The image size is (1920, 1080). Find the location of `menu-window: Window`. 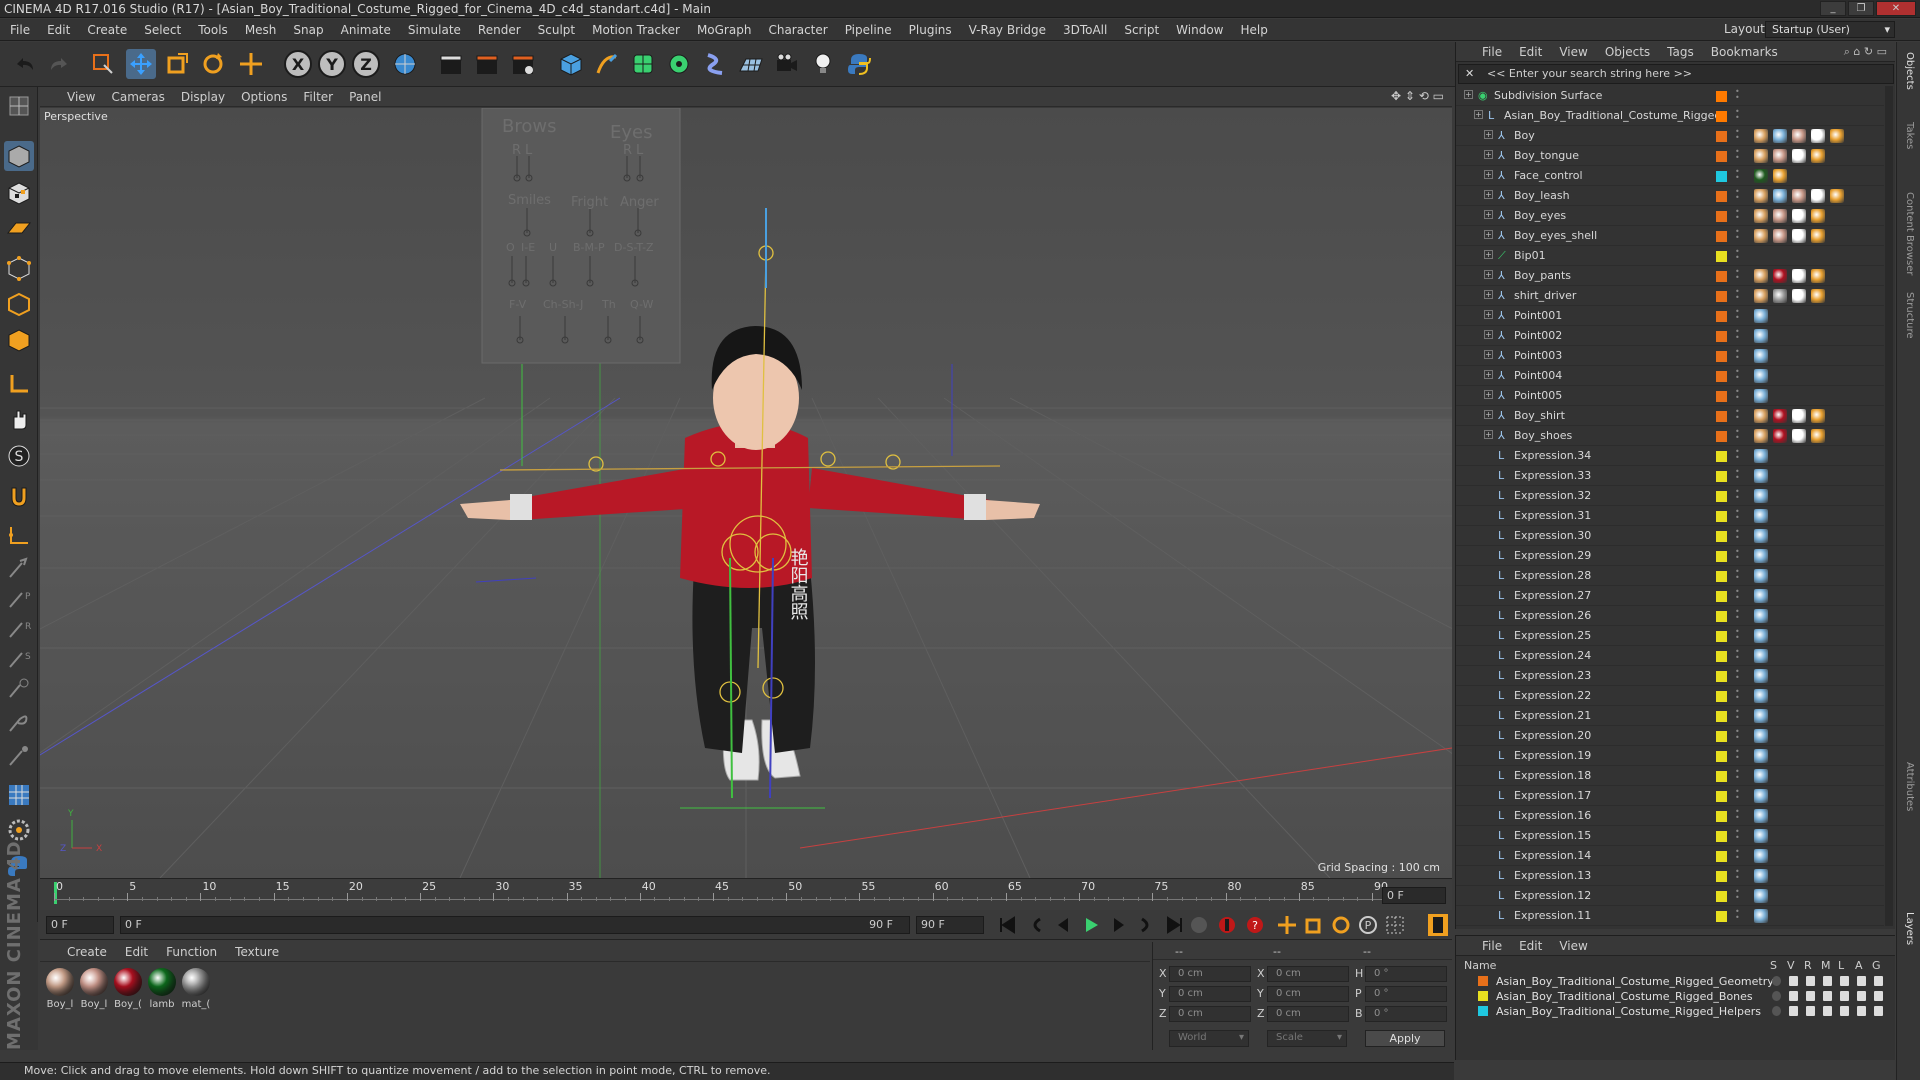

menu-window: Window is located at coordinates (1199, 30).